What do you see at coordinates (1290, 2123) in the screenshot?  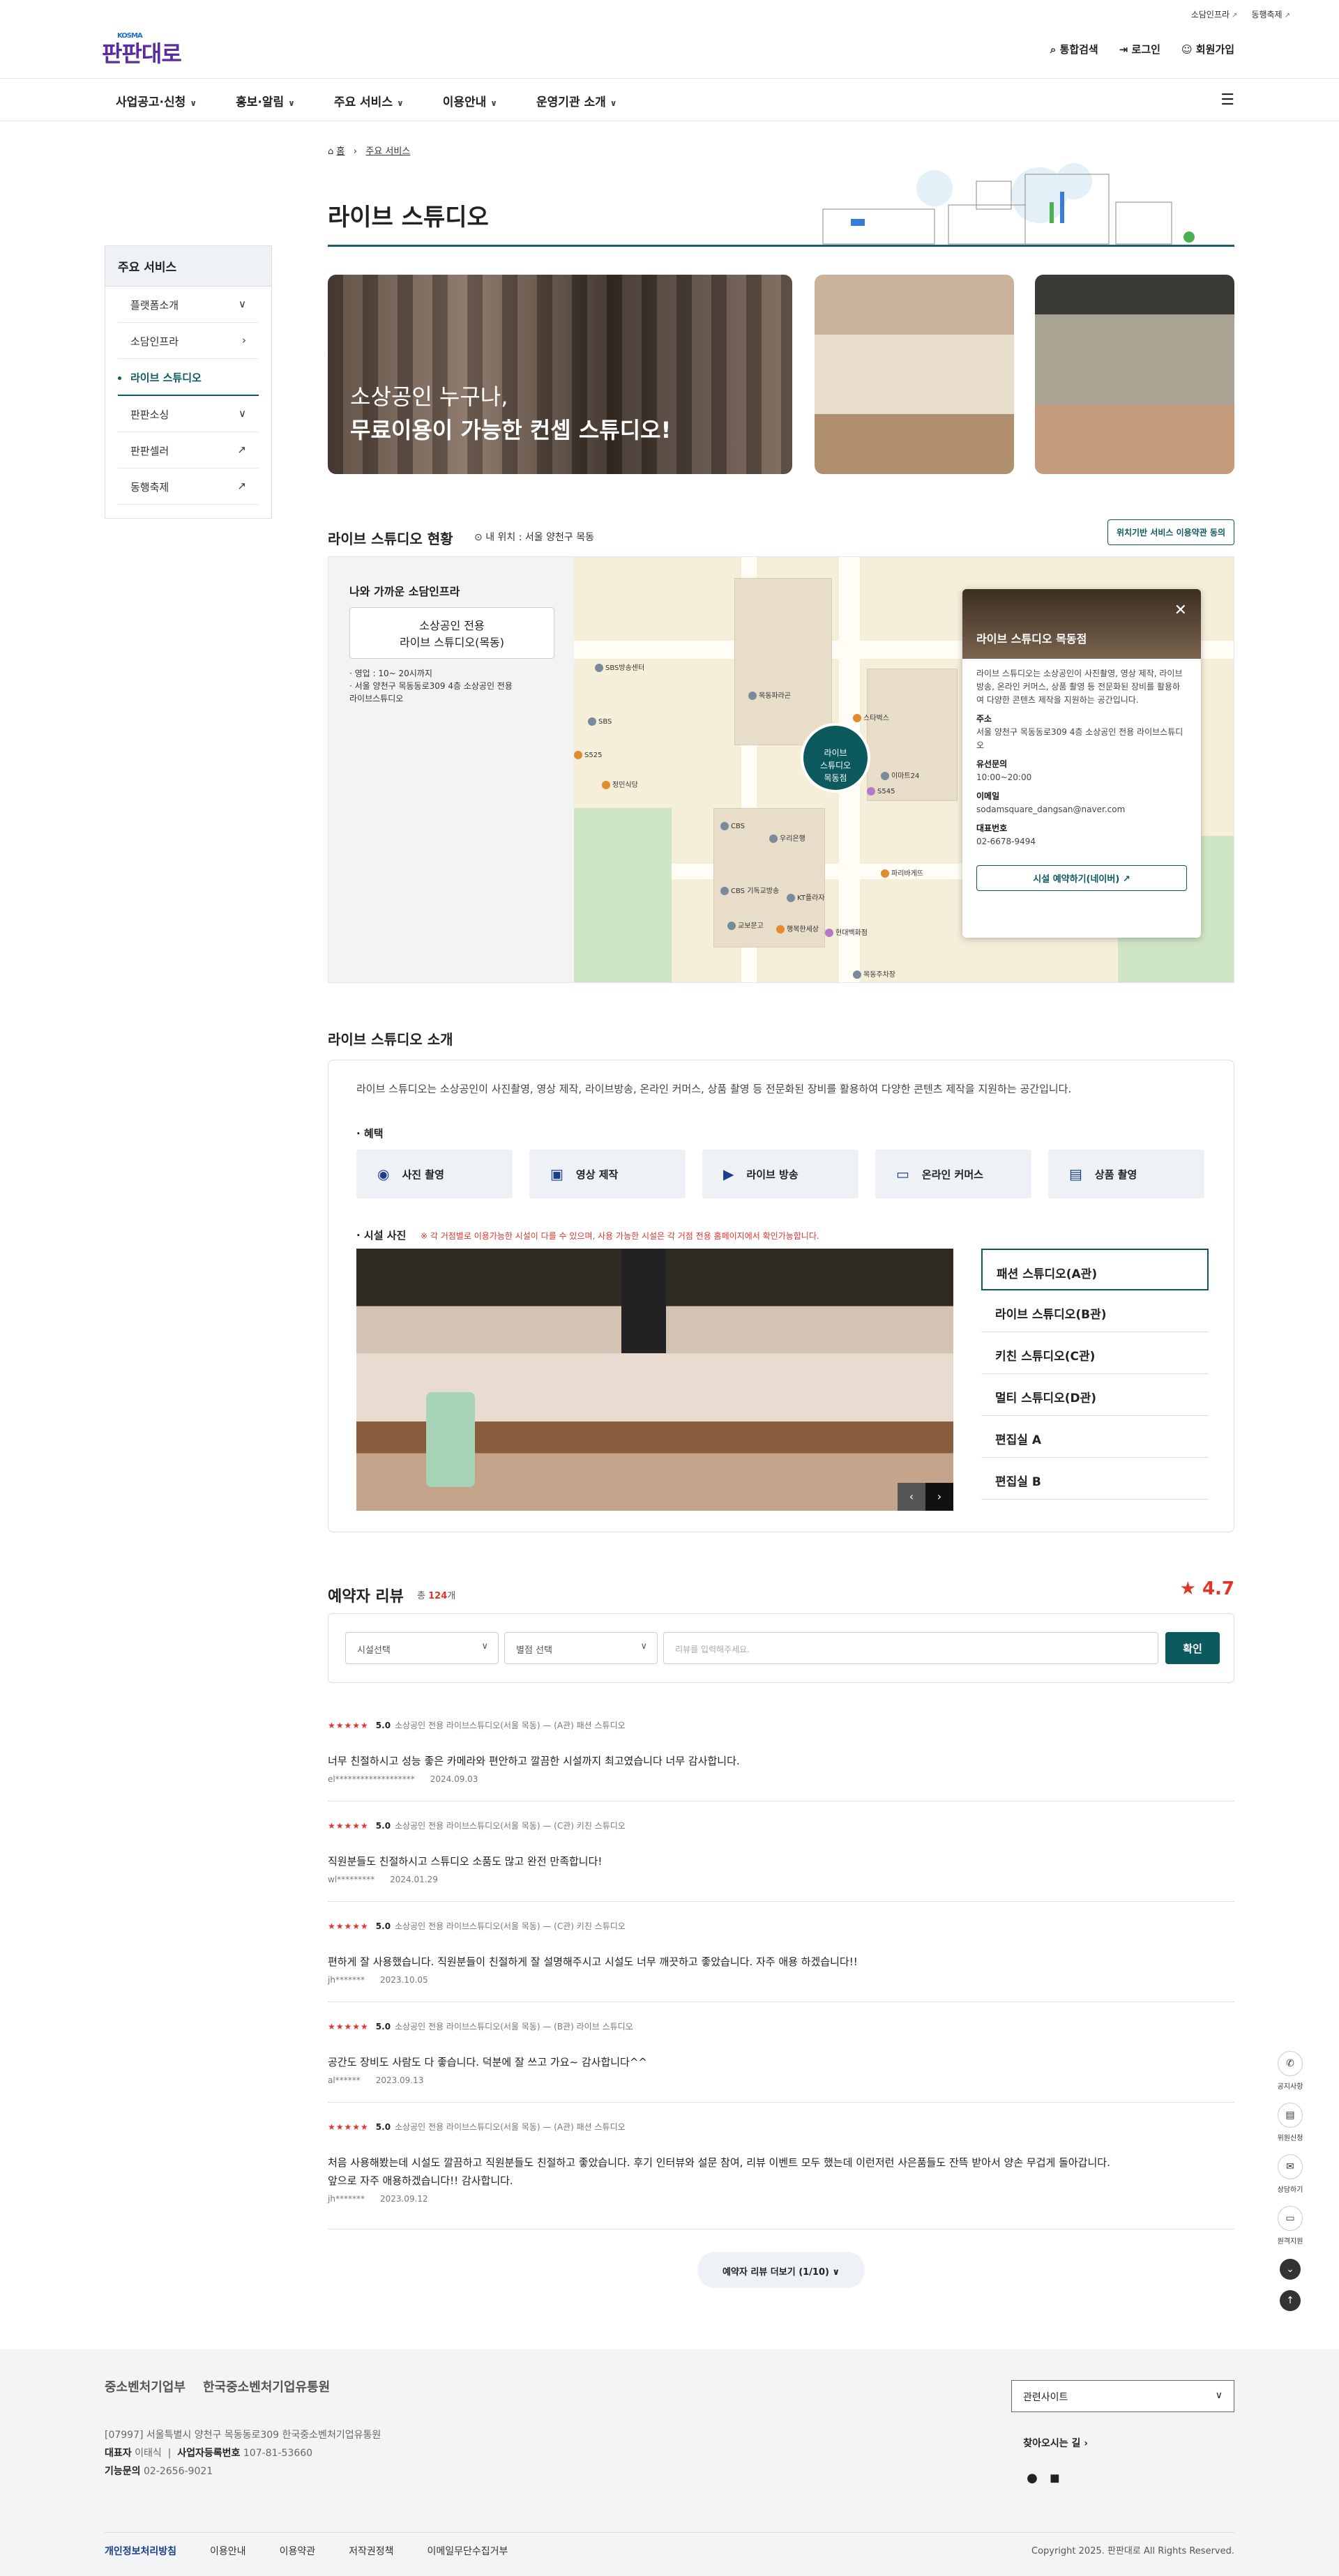 I see `quick-apply: ▤ 위원신청` at bounding box center [1290, 2123].